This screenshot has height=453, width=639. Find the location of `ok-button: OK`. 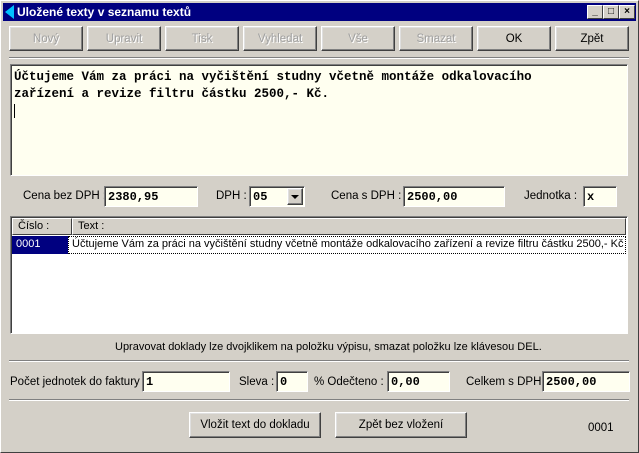

ok-button: OK is located at coordinates (514, 38).